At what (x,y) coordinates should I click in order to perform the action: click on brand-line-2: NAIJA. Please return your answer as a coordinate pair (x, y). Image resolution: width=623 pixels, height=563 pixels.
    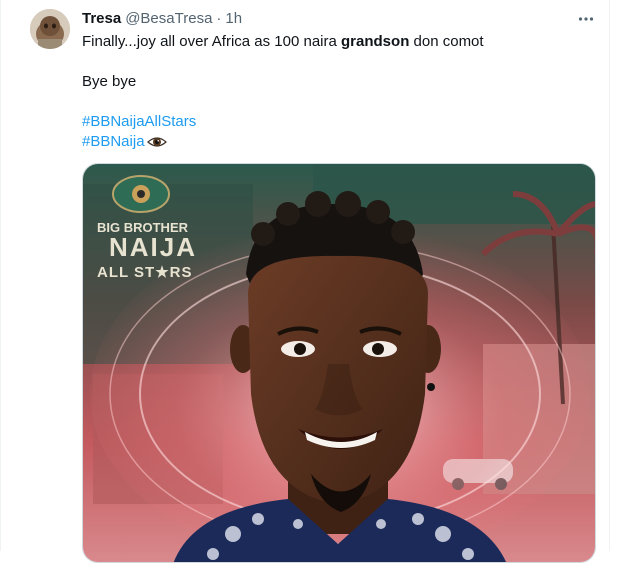
    Looking at the image, I should click on (153, 247).